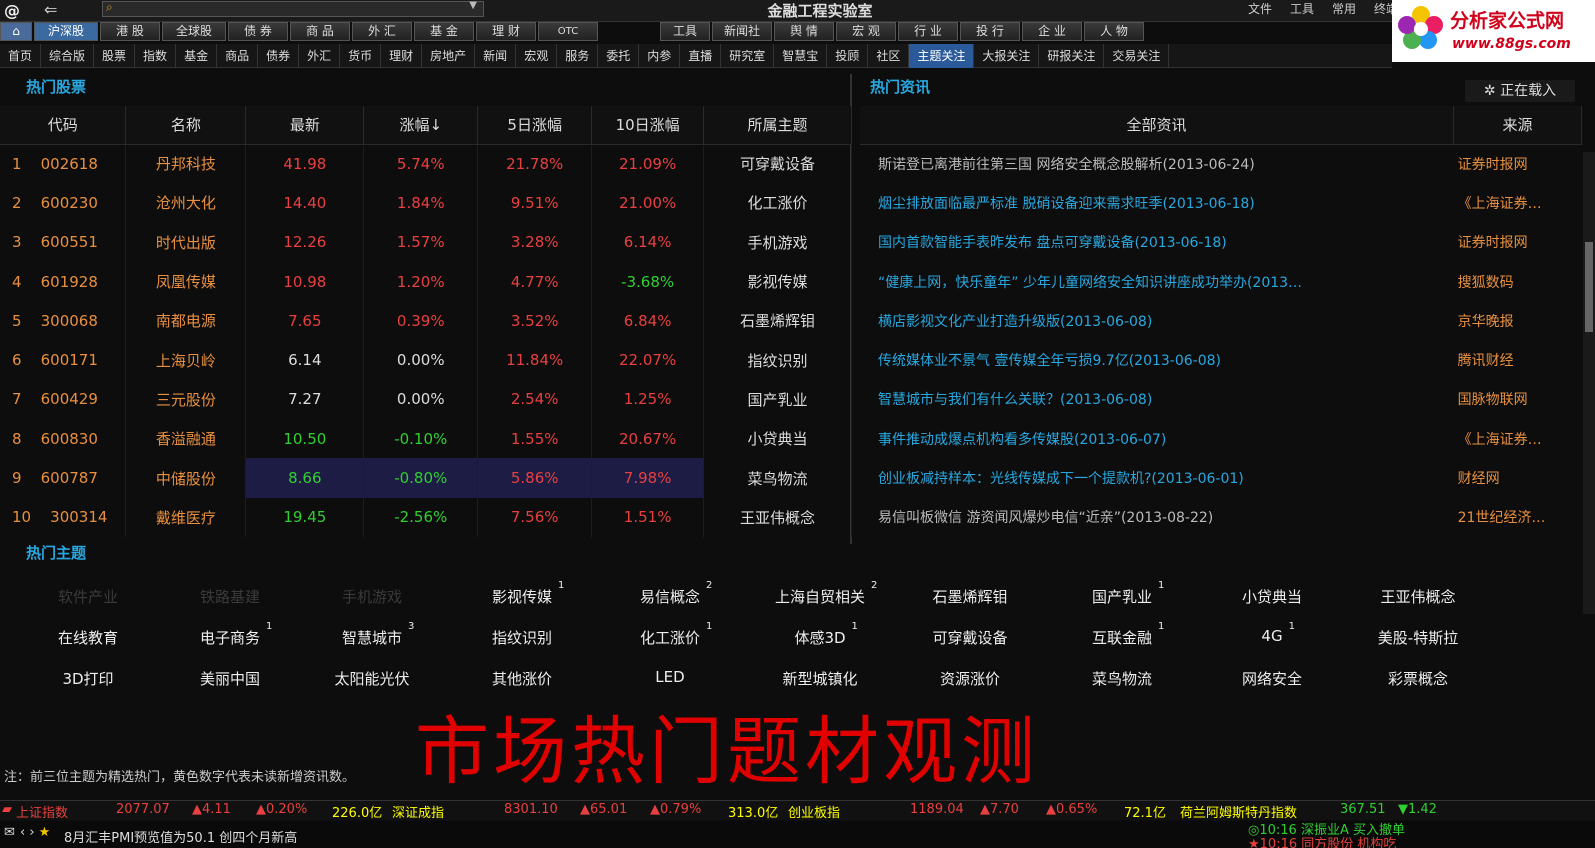  What do you see at coordinates (186, 439) in the screenshot?
I see `cell-name: 香溢融通` at bounding box center [186, 439].